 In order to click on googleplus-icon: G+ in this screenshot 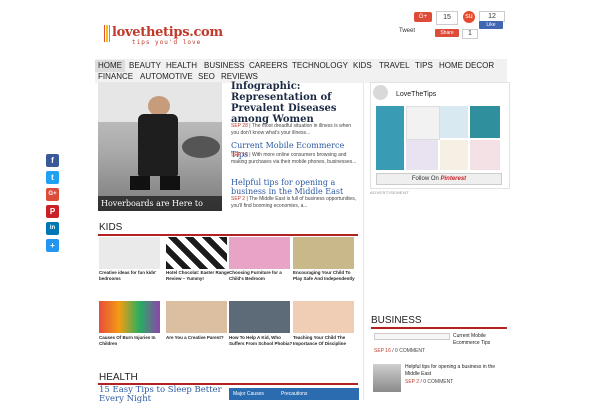, I will do `click(52, 194)`.